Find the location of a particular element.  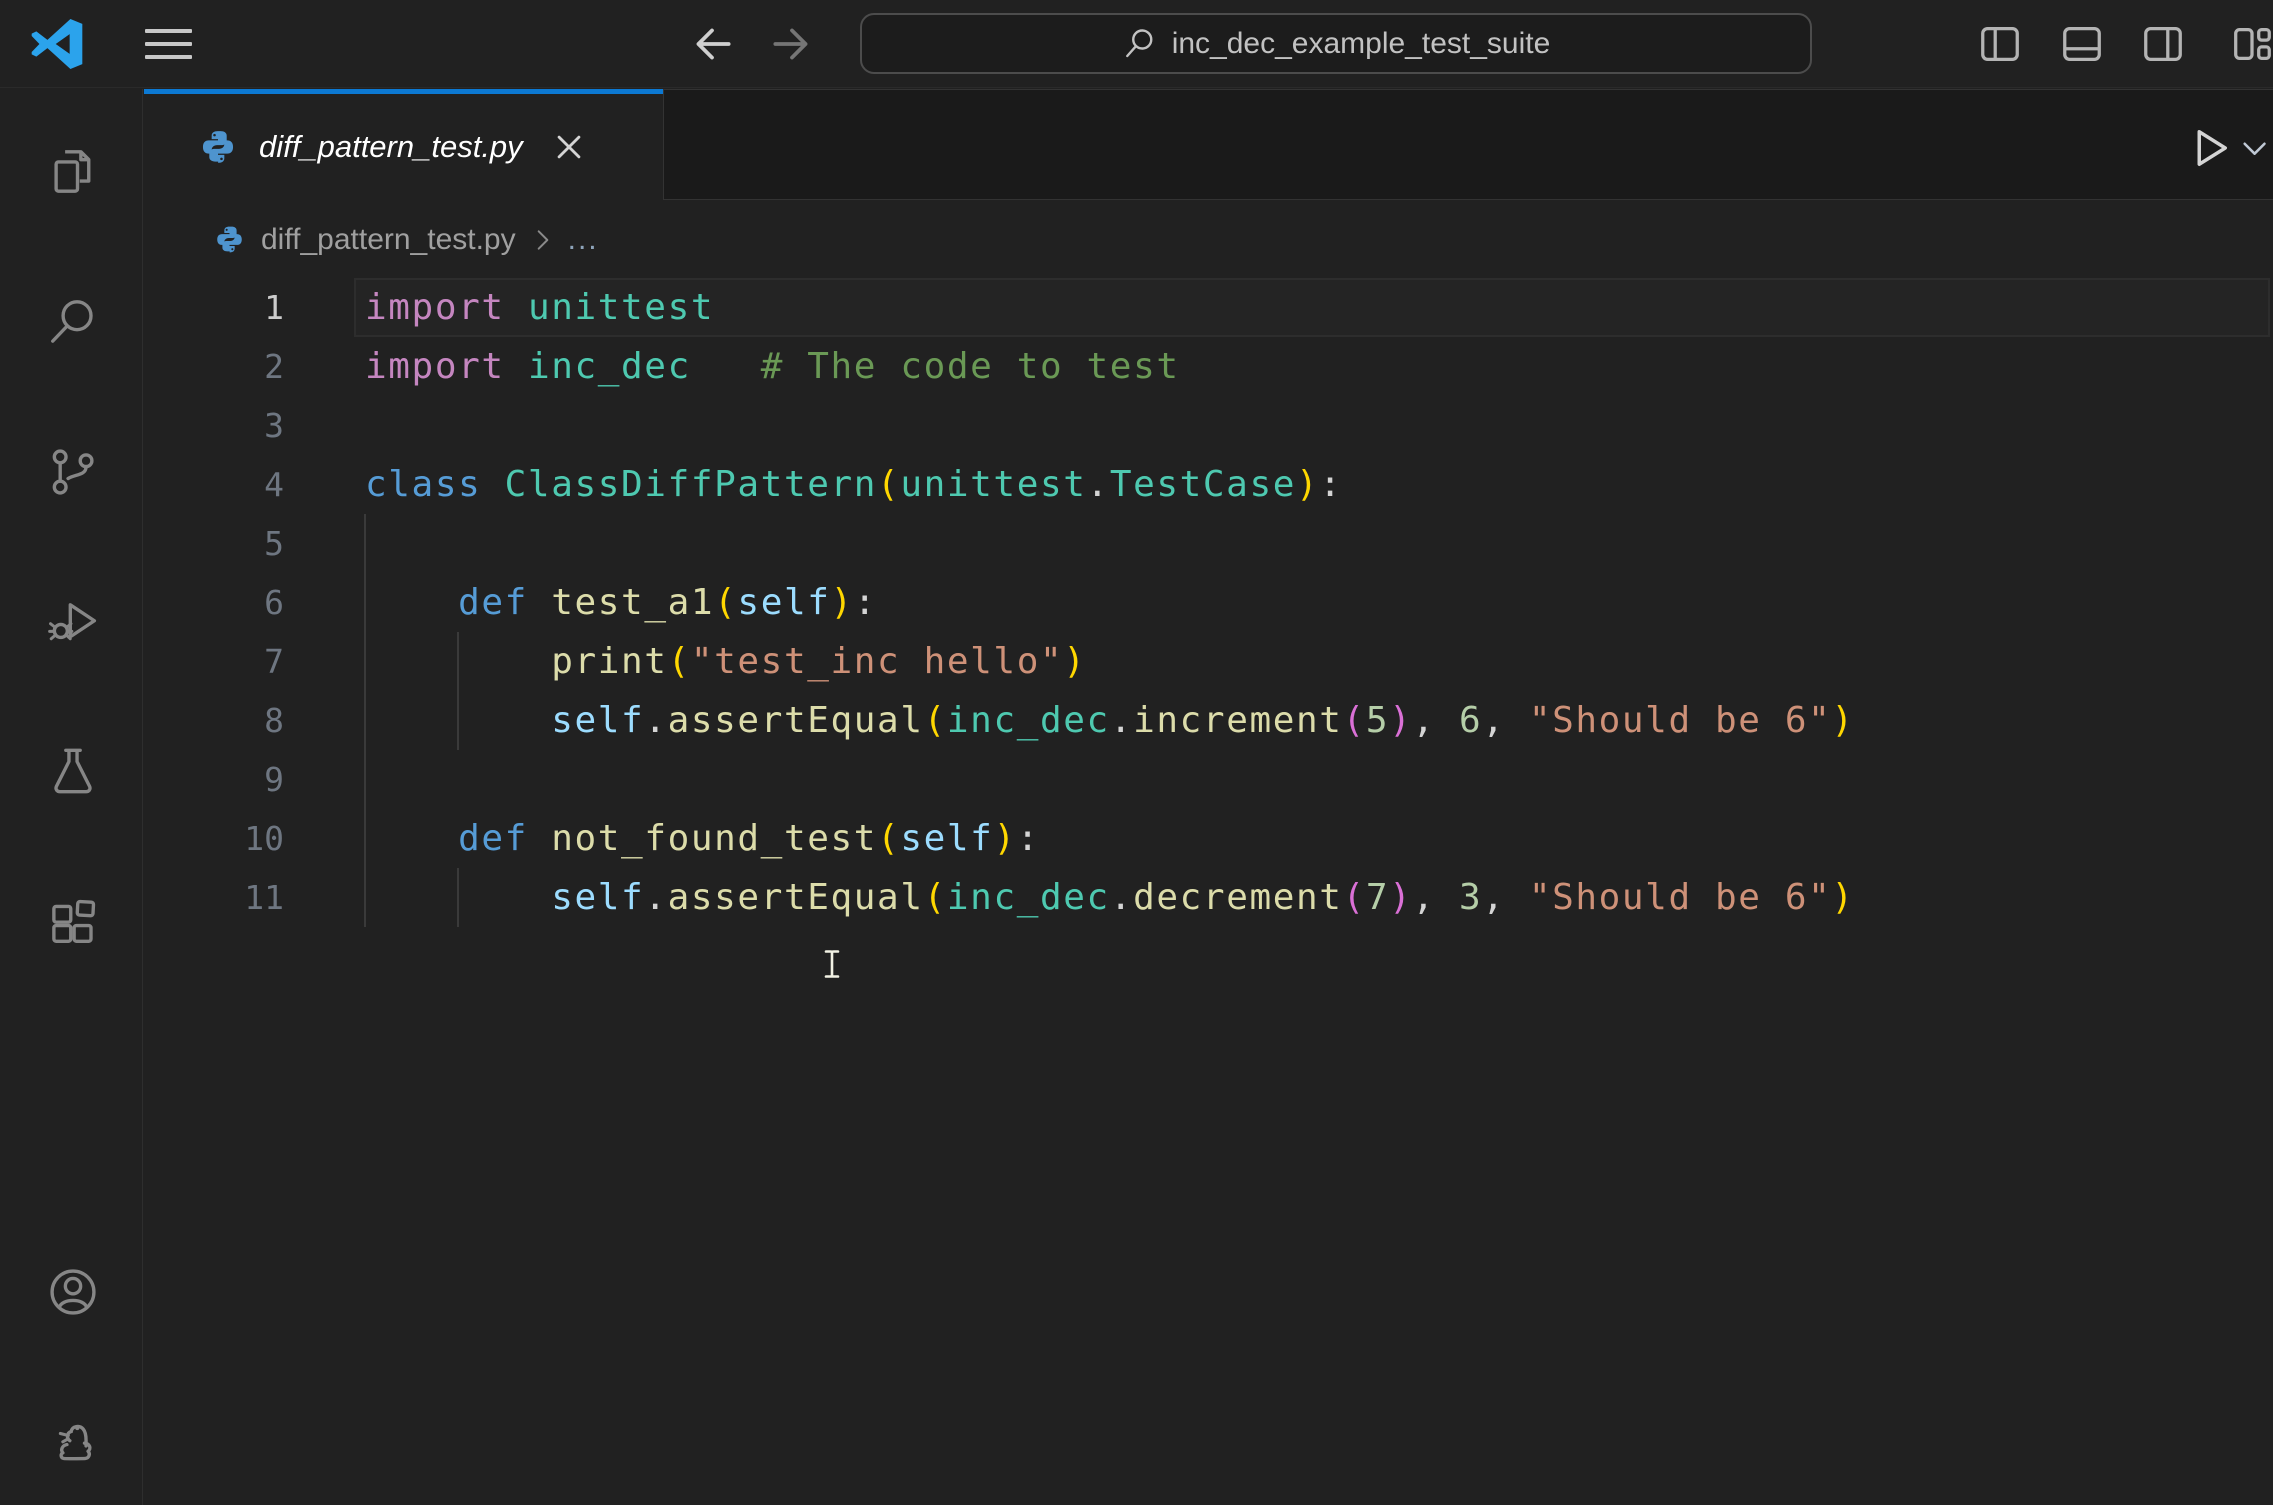

toggle-secondary-sidebar-icon is located at coordinates (2163, 44).